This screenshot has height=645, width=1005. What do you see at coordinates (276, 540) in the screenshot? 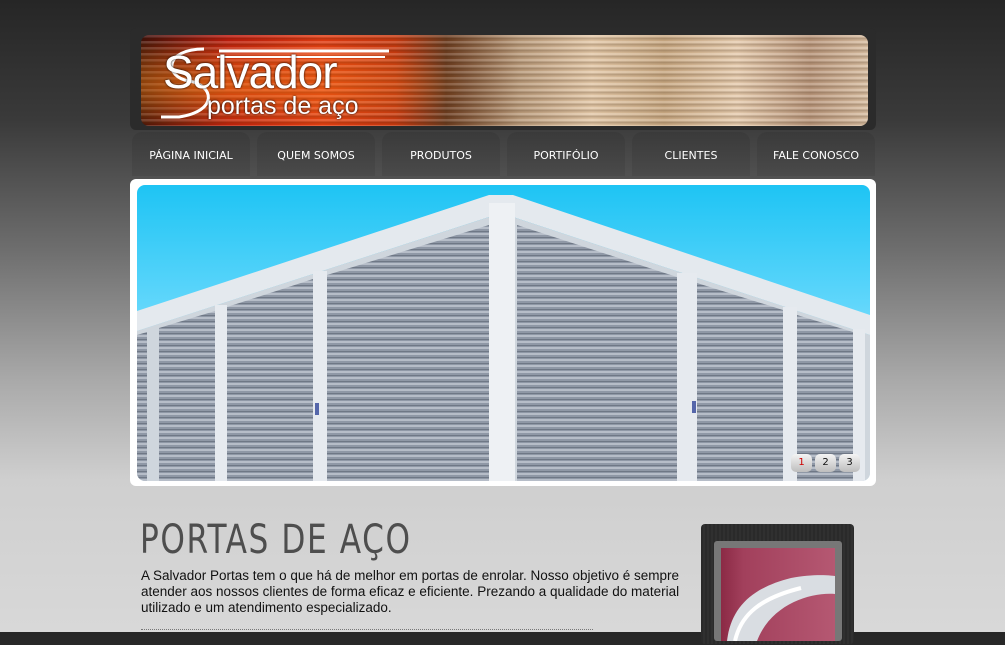
I see `page-title: PORTAS DE AÇO` at bounding box center [276, 540].